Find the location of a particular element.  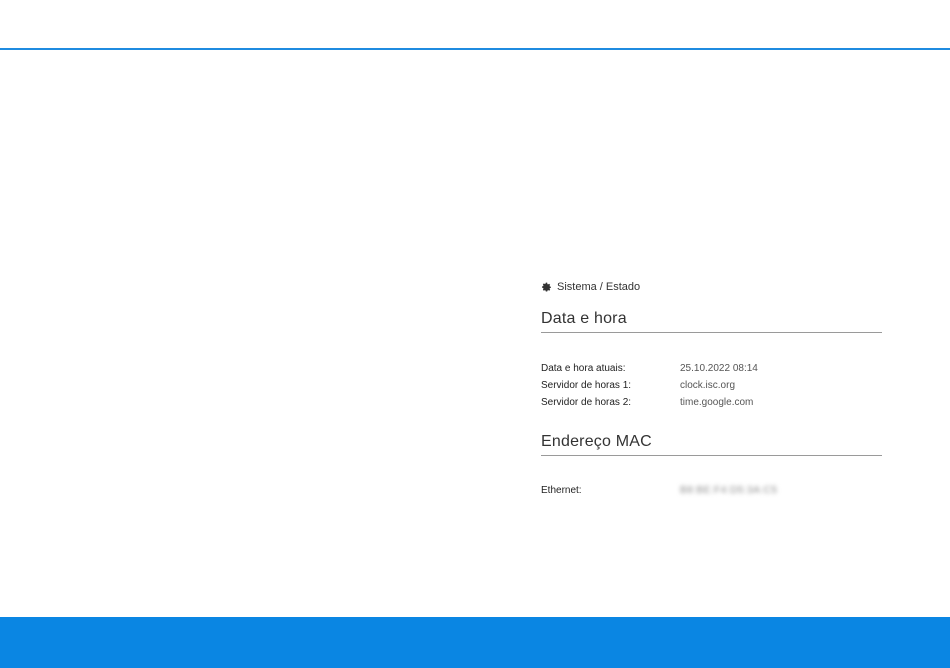

mac-address-value: B8:BE:F4:D5:3A:C5 is located at coordinates (729, 490).